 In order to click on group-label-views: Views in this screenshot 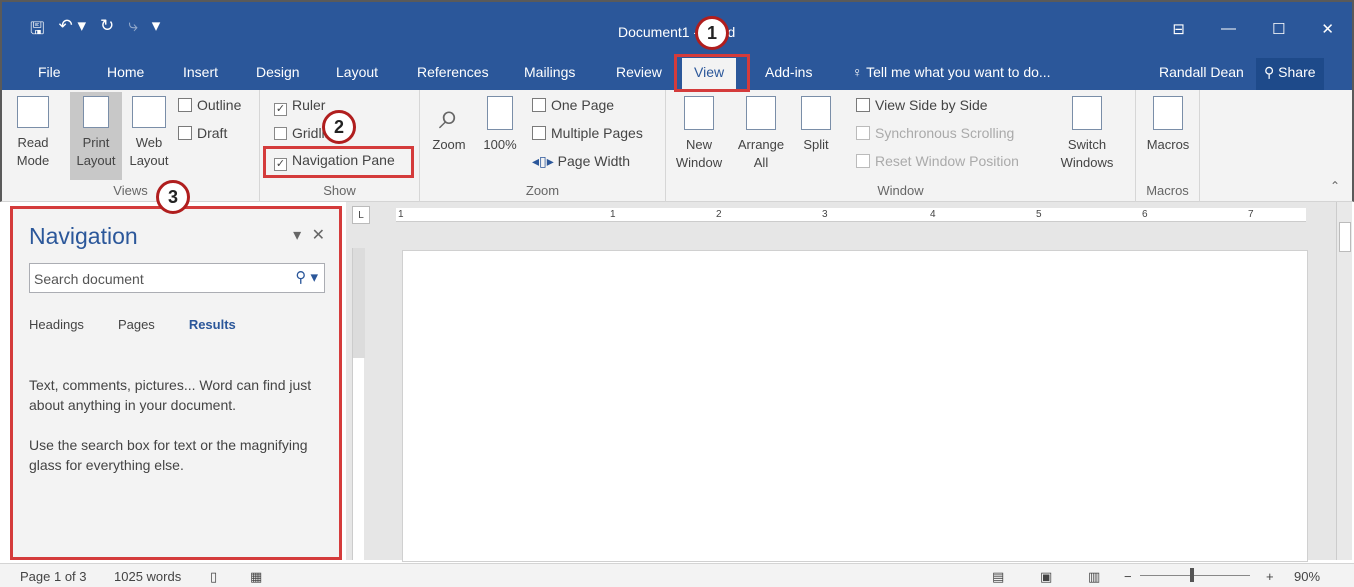, I will do `click(130, 190)`.